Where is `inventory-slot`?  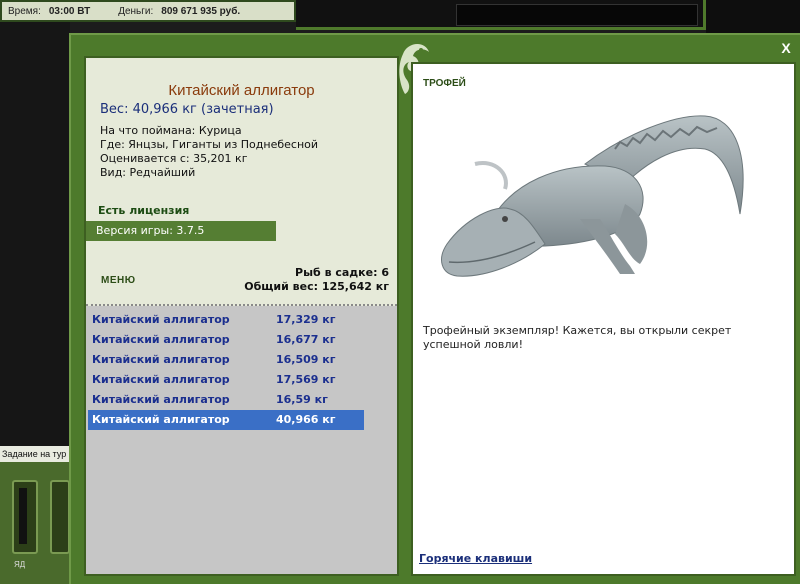
inventory-slot is located at coordinates (25, 517).